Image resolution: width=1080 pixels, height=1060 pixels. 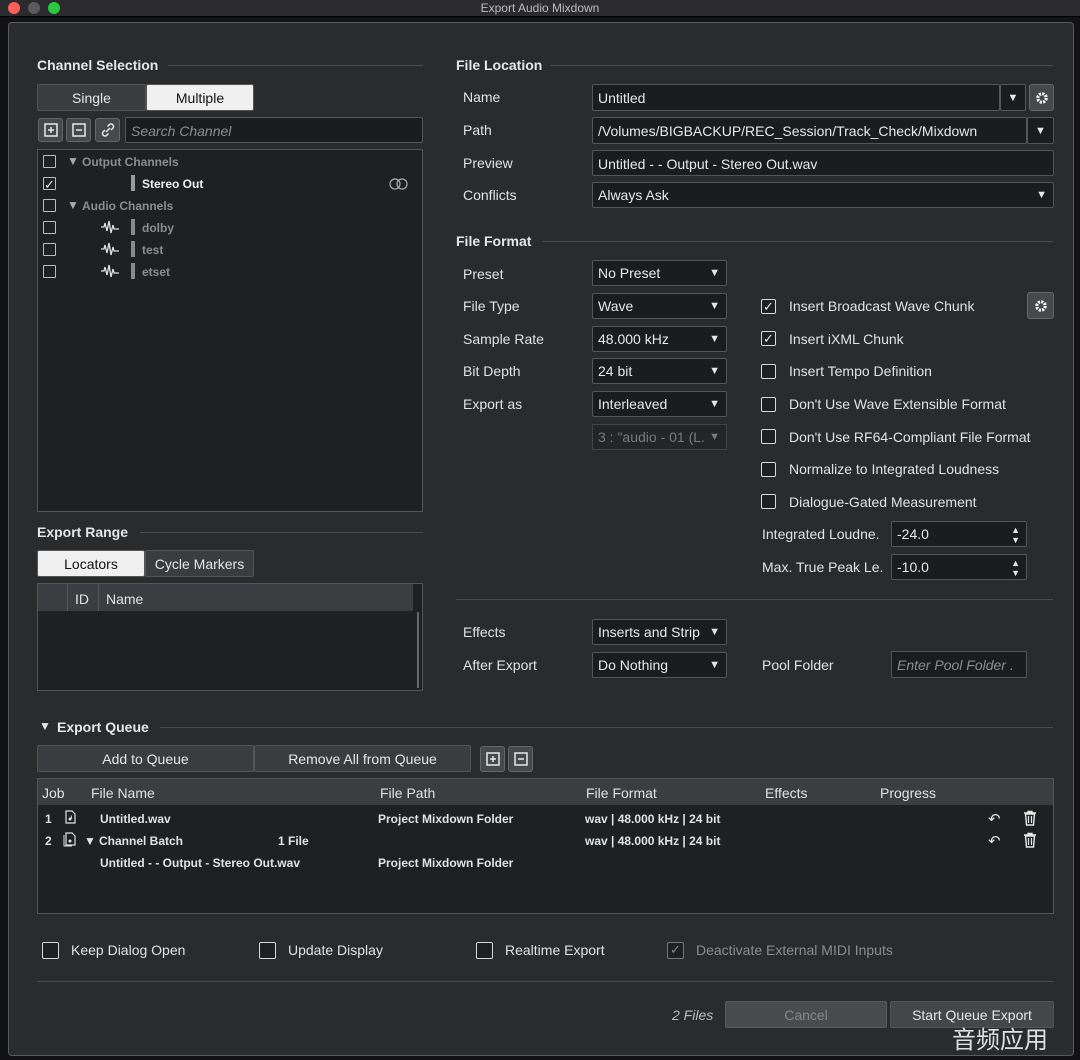 I want to click on column-header-file-name: File Name, so click(x=123, y=793).